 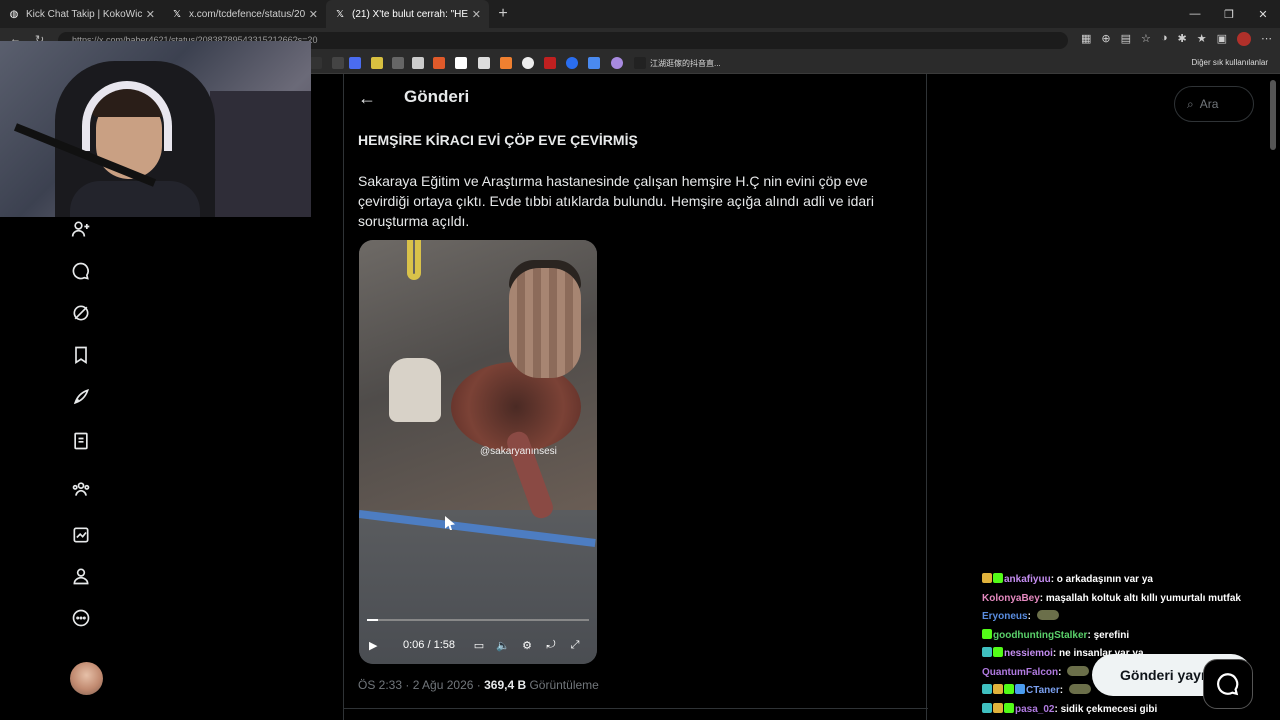 I want to click on tab-x-post-active: 𝕏 (21) X'te bulut cerrah: "HEMŞİRE K ✕, so click(x=407, y=14).